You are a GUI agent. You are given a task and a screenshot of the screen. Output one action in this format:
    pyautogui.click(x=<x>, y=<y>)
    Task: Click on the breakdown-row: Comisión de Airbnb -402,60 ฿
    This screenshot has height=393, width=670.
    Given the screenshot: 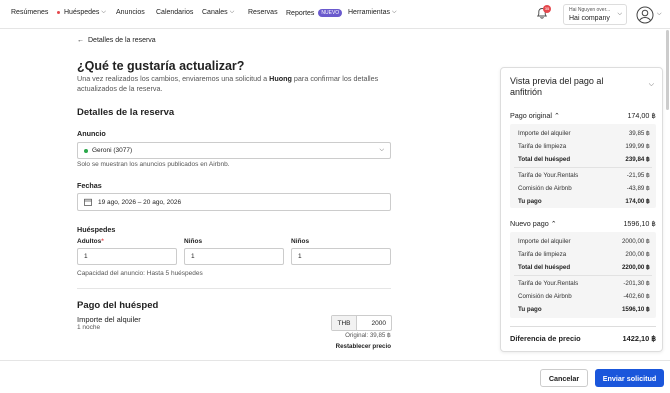 What is the action you would take?
    pyautogui.click(x=584, y=296)
    